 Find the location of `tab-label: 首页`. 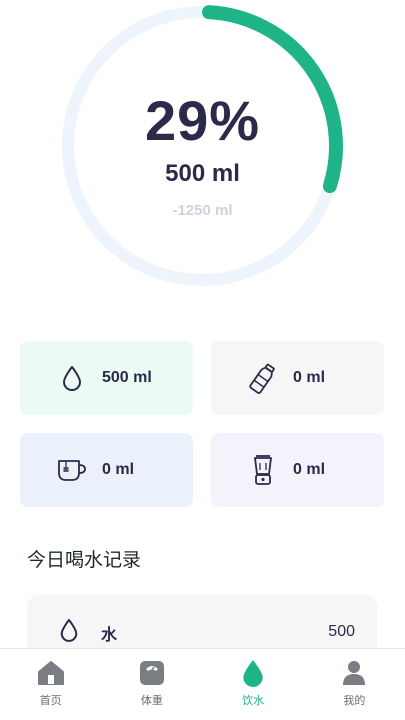

tab-label: 首页 is located at coordinates (50, 700).